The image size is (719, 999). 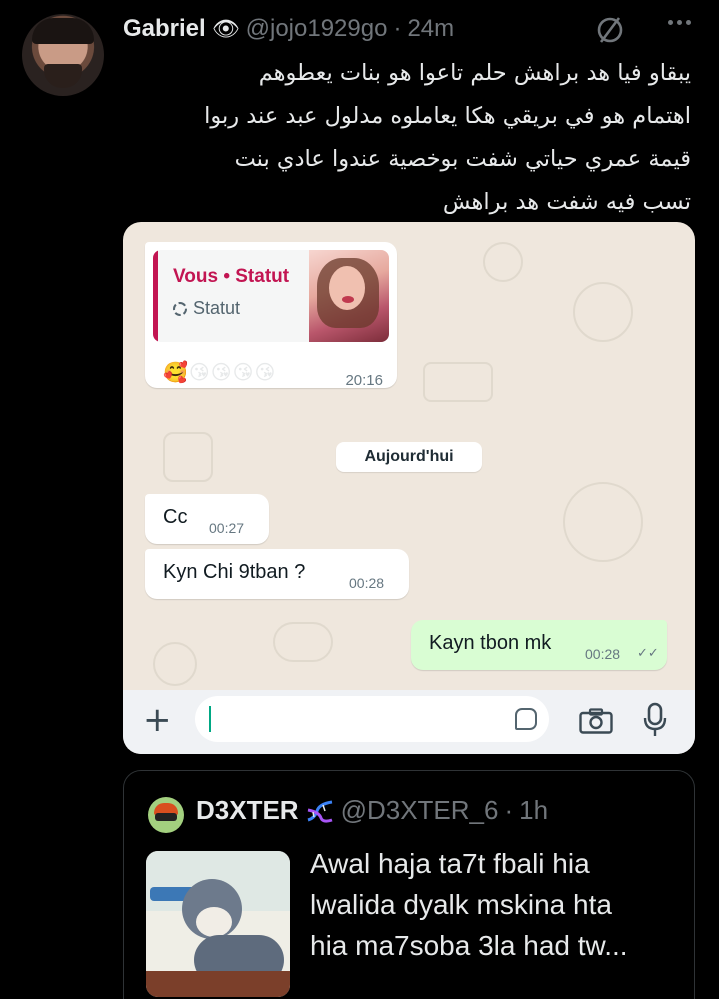 I want to click on outgoing-message: Kayn tbon mk 00:28 ✓✓, so click(x=539, y=645).